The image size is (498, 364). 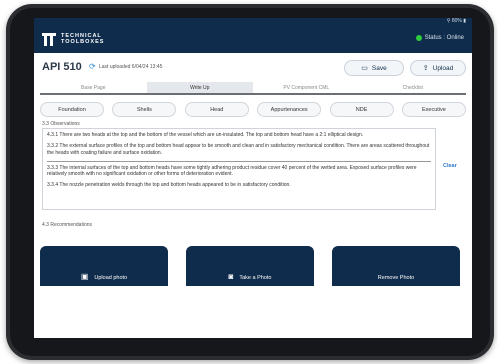 What do you see at coordinates (83, 42) in the screenshot?
I see `logo-text-line2: TOOLBOXES` at bounding box center [83, 42].